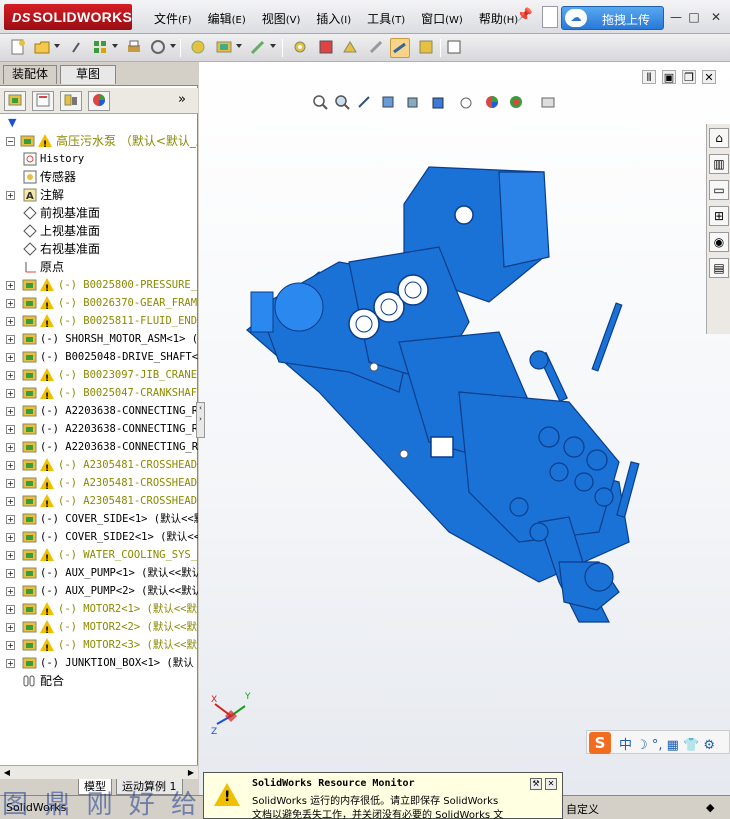 The height and width of the screenshot is (819, 730). I want to click on tree-row: 原点, so click(99, 267).